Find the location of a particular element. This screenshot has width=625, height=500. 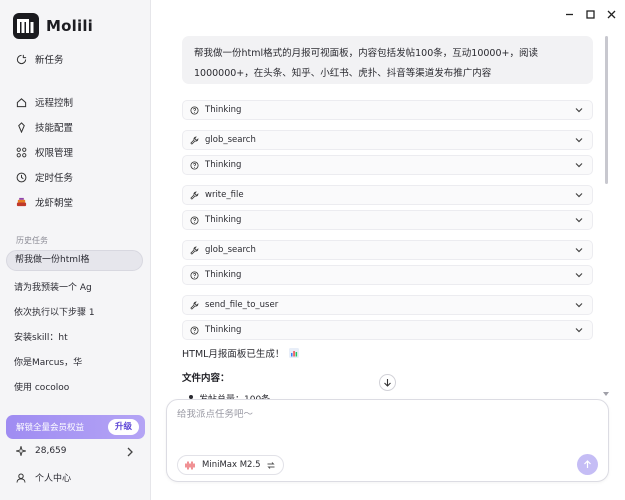

credits-display: 28,659 is located at coordinates (41, 451).